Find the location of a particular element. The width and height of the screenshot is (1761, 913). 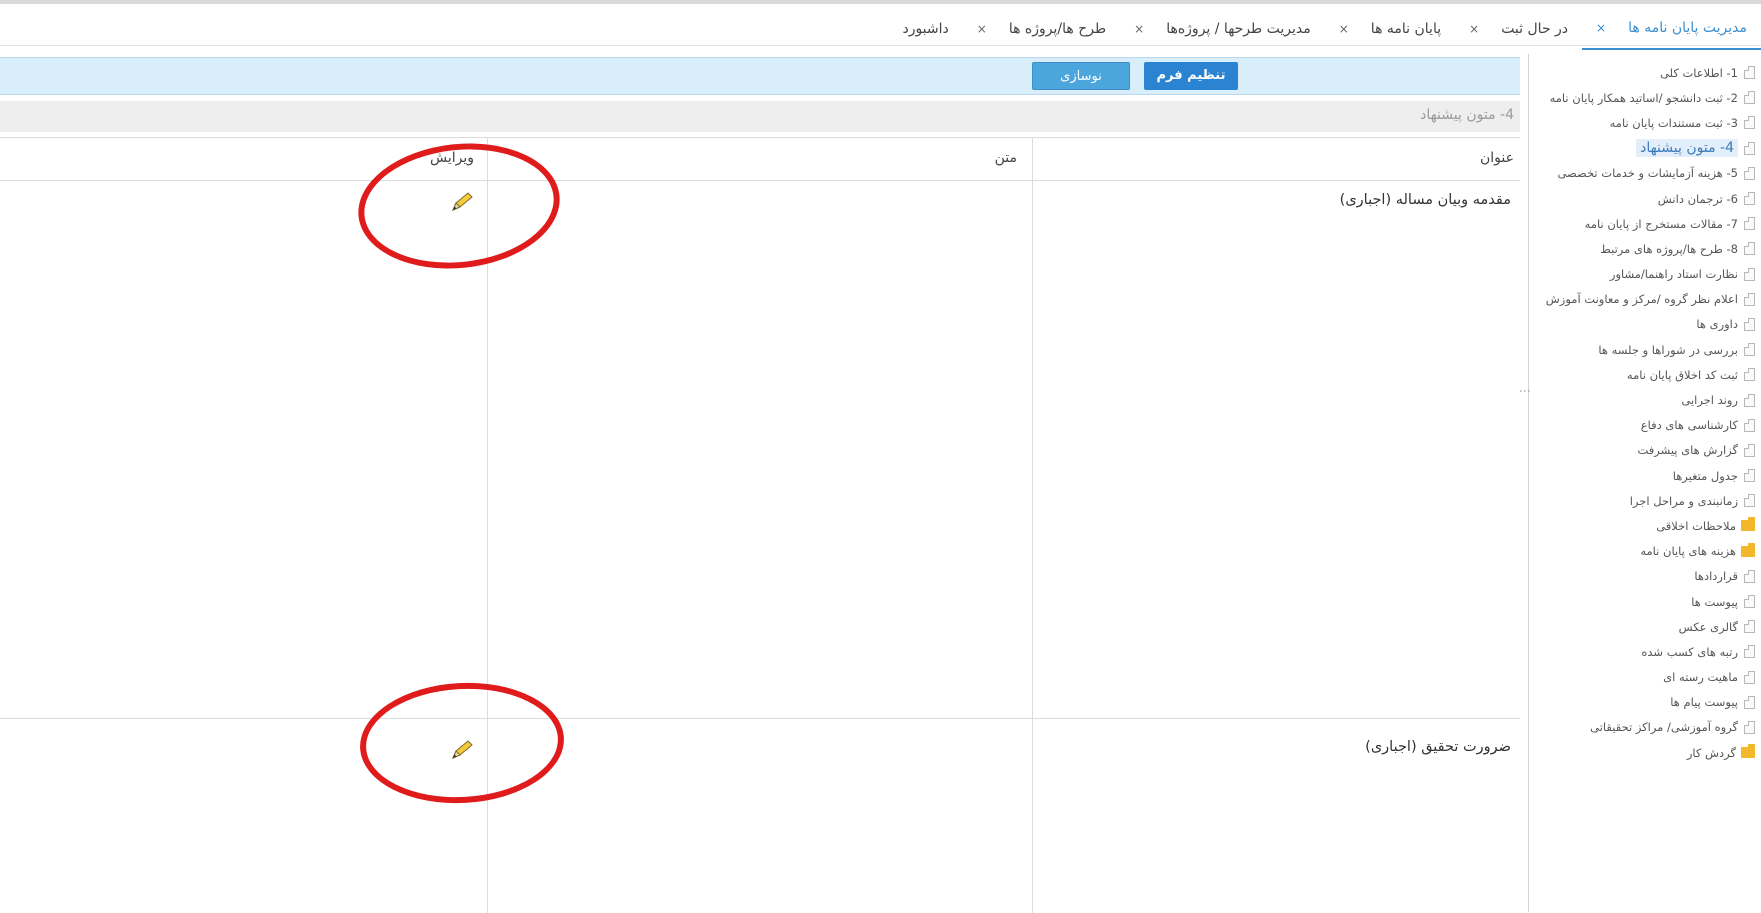

sidebar-item: ملاحظات اخلاقی is located at coordinates (1644, 525).